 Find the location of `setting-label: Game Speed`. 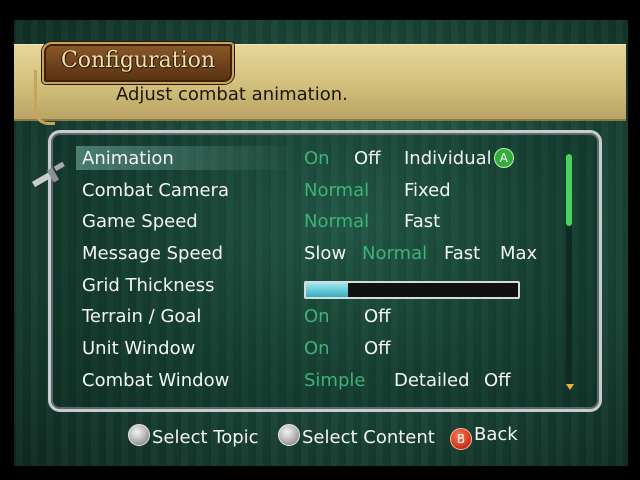

setting-label: Game Speed is located at coordinates (140, 221).